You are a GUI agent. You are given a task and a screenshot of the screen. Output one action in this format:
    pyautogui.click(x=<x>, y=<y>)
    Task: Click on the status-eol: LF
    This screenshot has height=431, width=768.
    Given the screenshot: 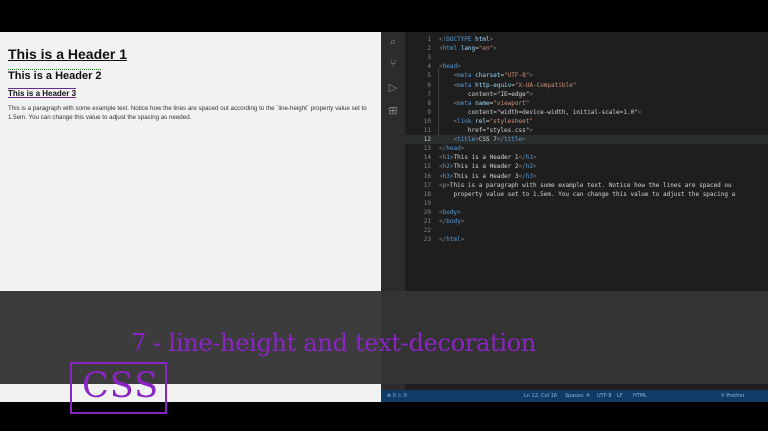 What is the action you would take?
    pyautogui.click(x=620, y=396)
    